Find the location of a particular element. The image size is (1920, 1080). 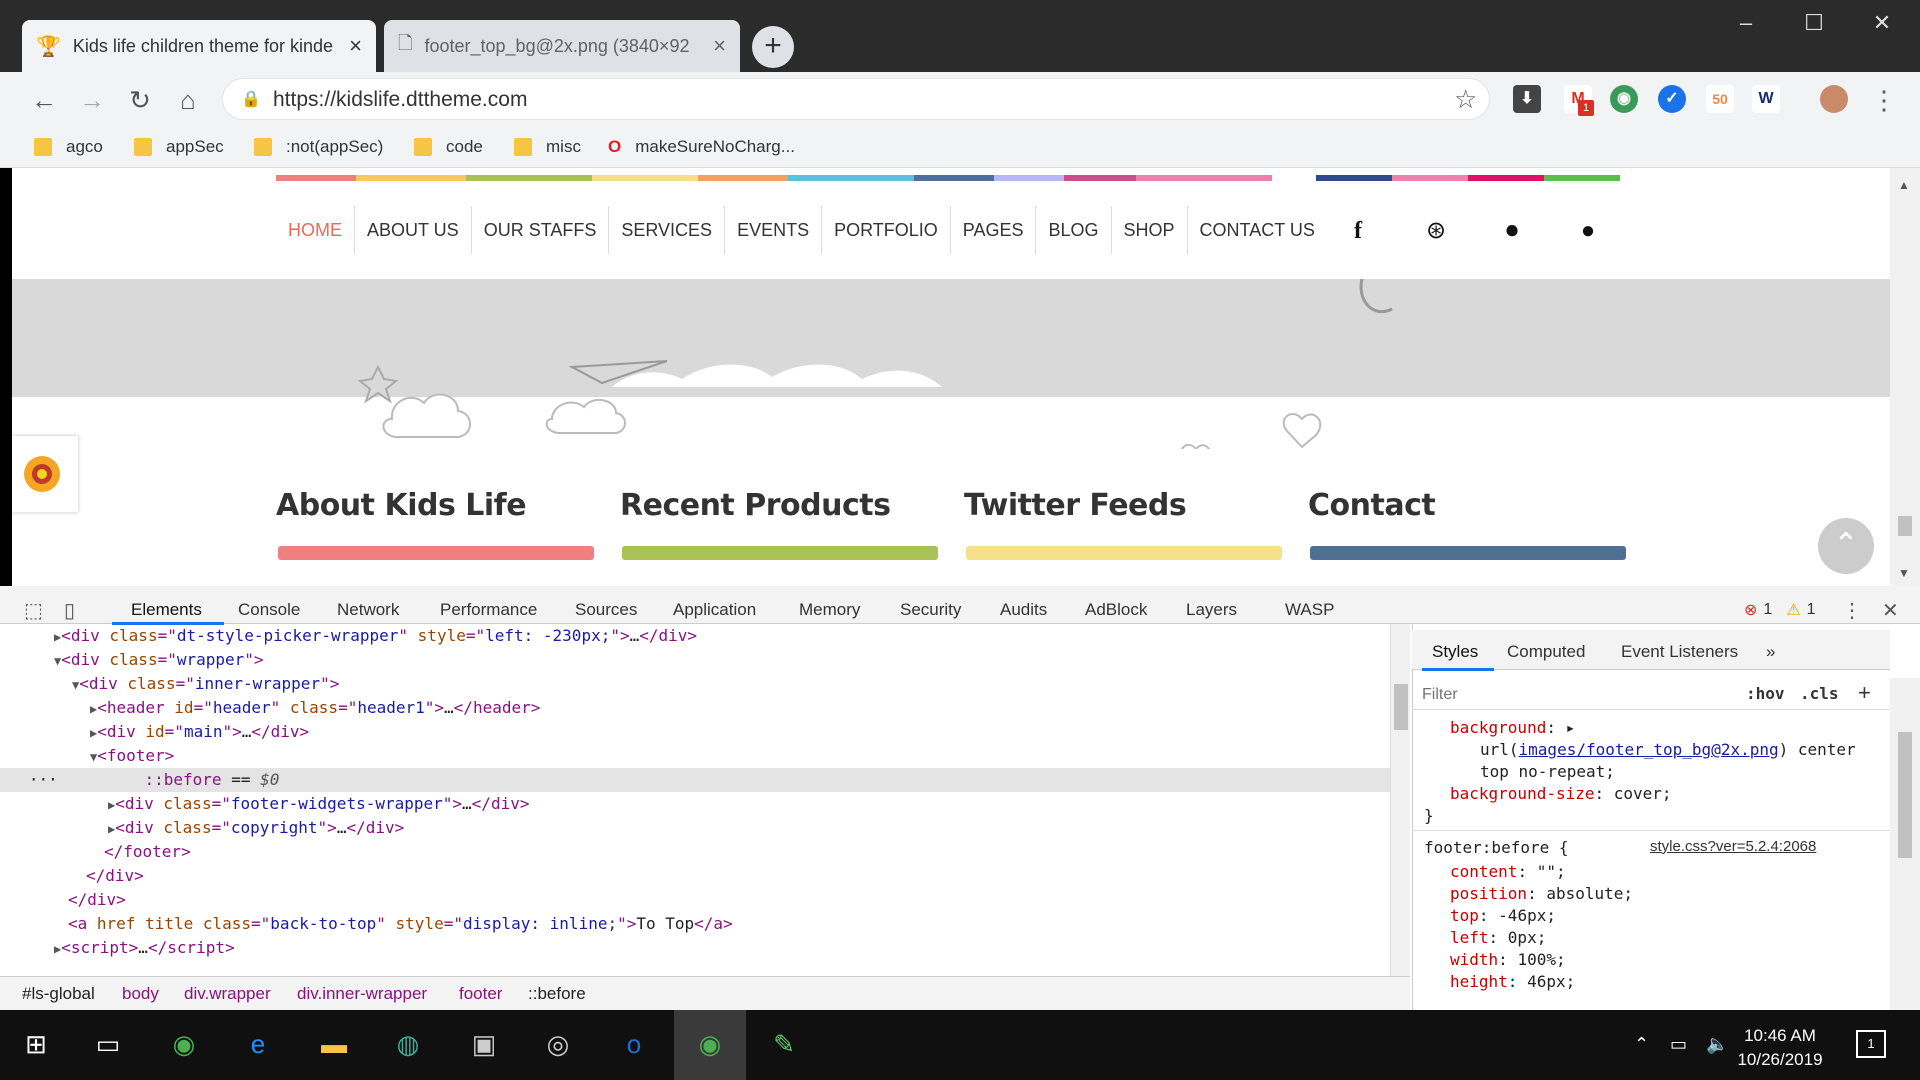

hov-toggle: :hov is located at coordinates (1765, 693).